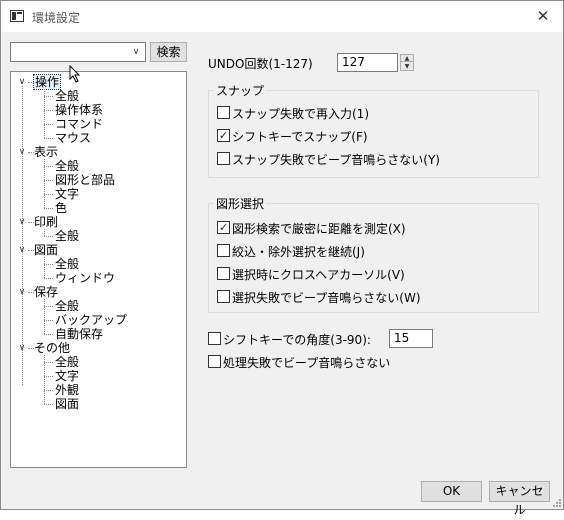 This screenshot has width=564, height=520. Describe the element at coordinates (214, 361) in the screenshot. I see `process-beep-checkbox` at that location.